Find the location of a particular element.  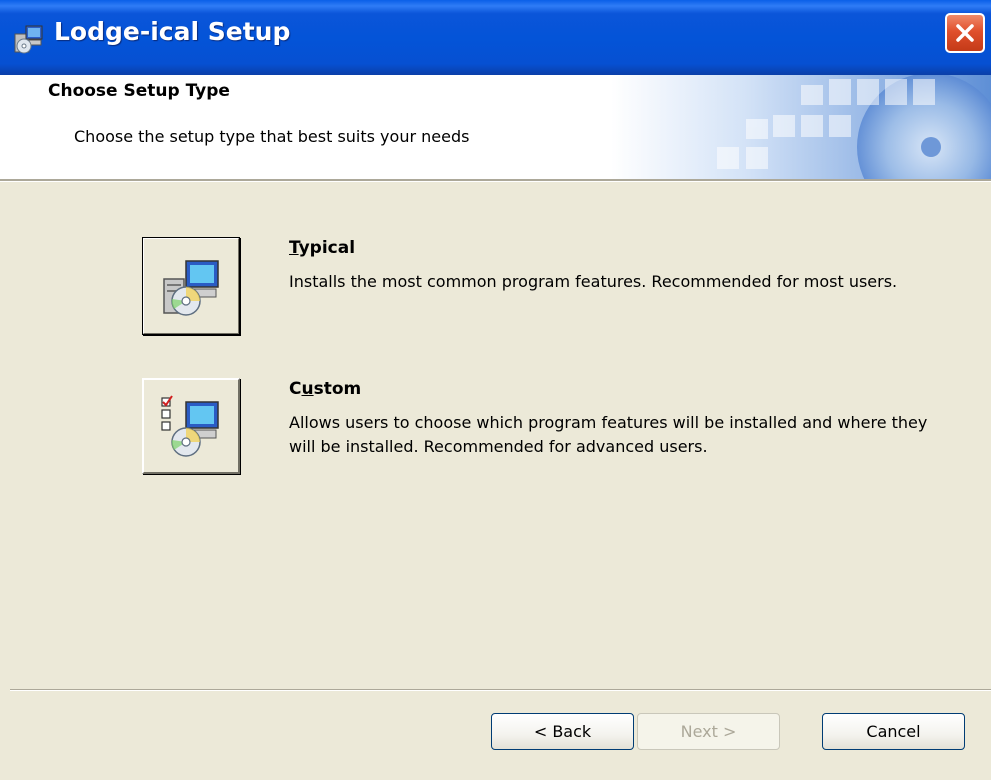

next-button: Next > is located at coordinates (708, 731).